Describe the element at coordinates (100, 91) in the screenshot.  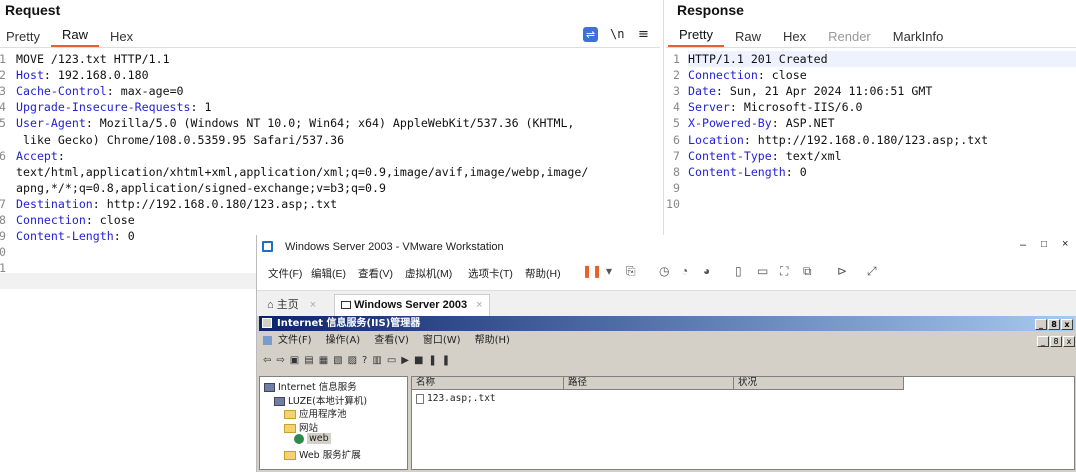
I see `code-line: Cache-Control: max-age=0` at that location.